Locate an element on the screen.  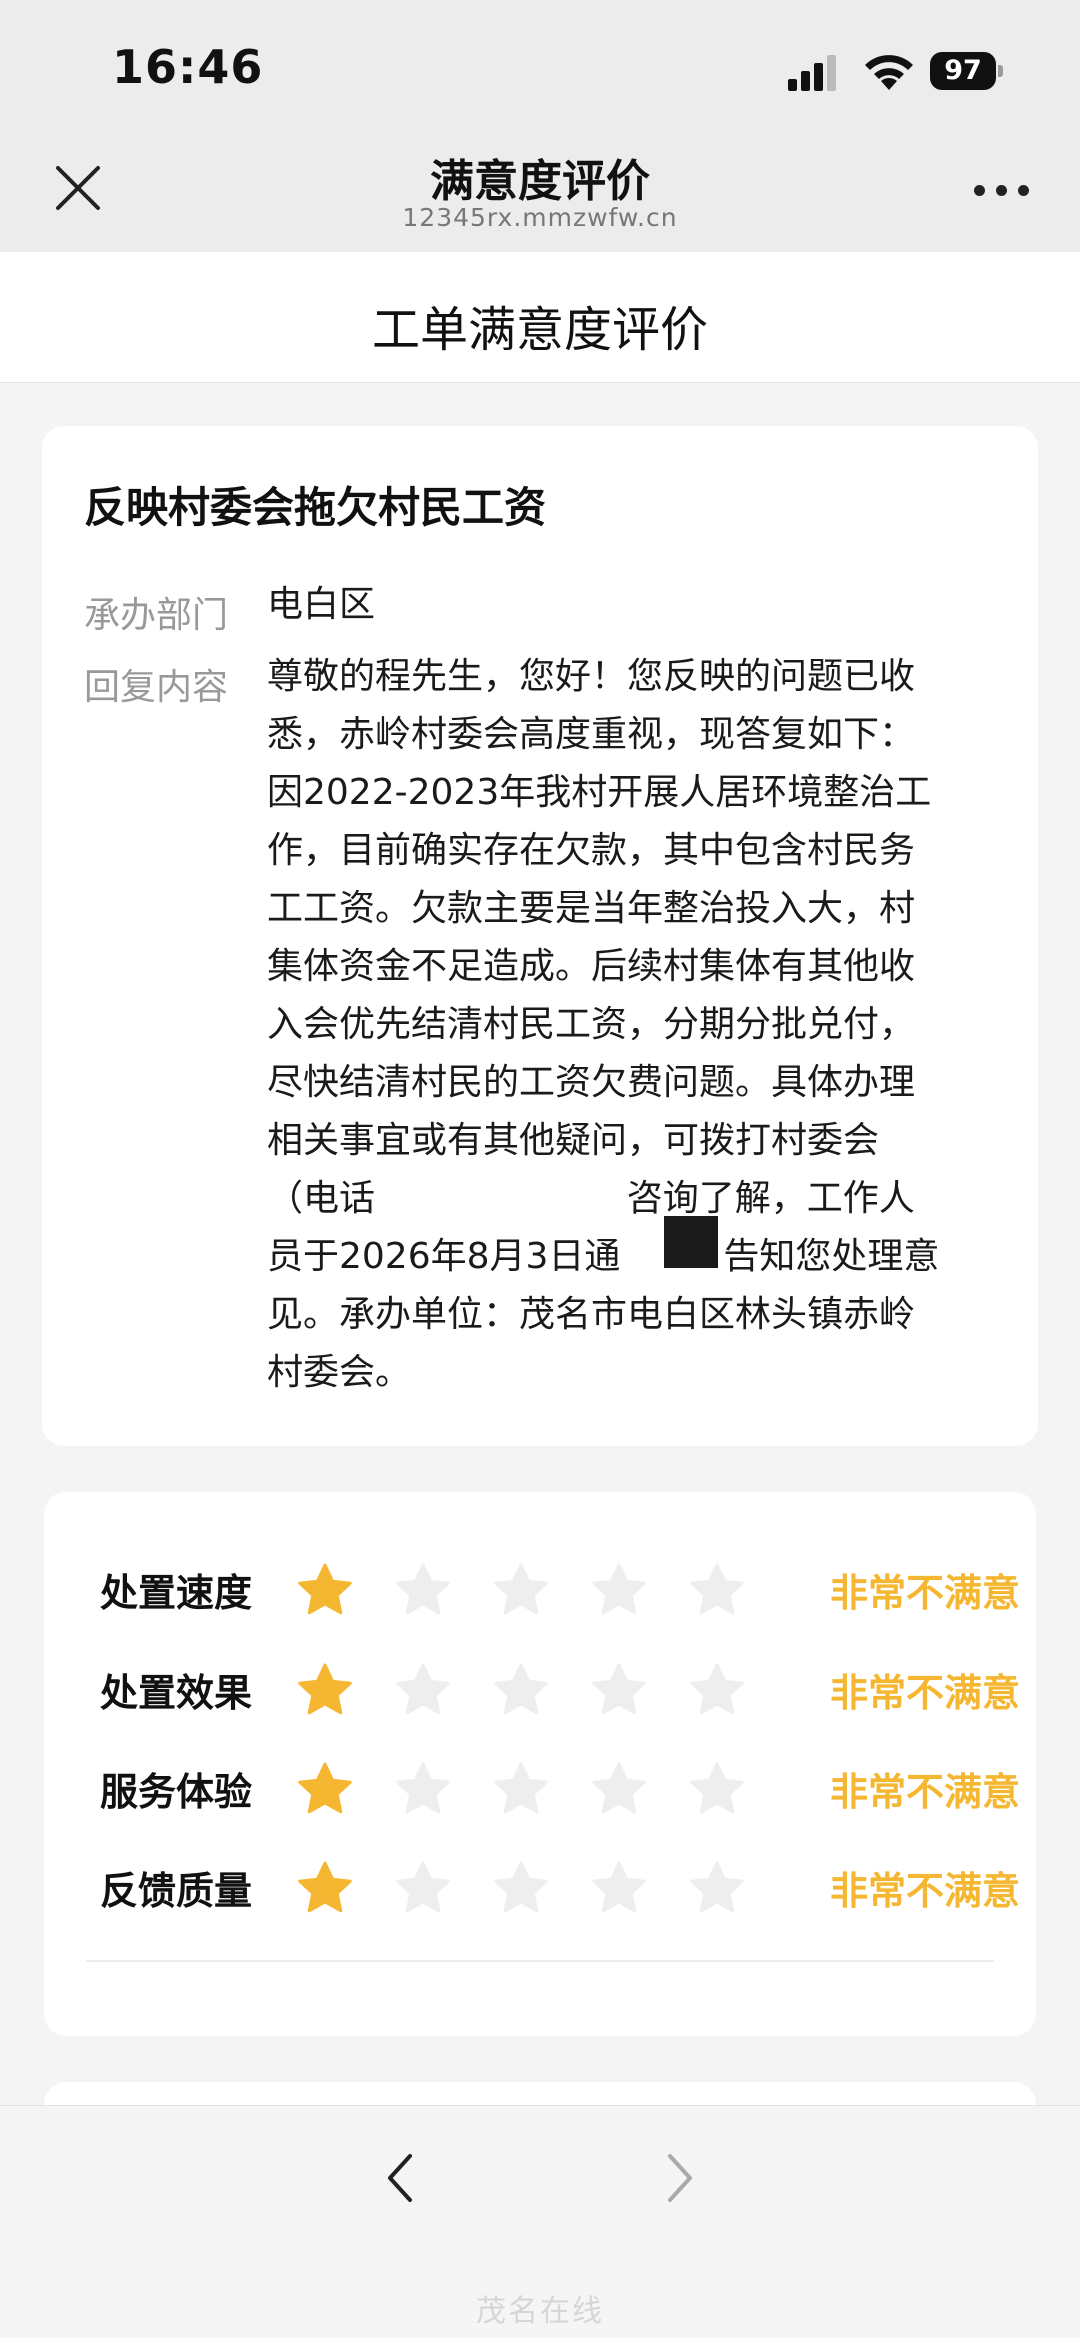
cellular-signal-icon is located at coordinates (812, 73).